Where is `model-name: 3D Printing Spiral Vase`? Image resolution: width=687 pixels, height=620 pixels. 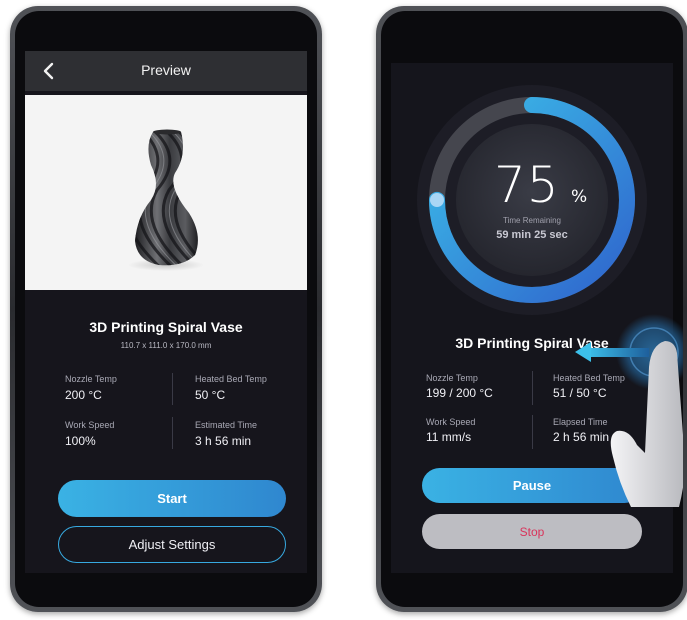 model-name: 3D Printing Spiral Vase is located at coordinates (166, 327).